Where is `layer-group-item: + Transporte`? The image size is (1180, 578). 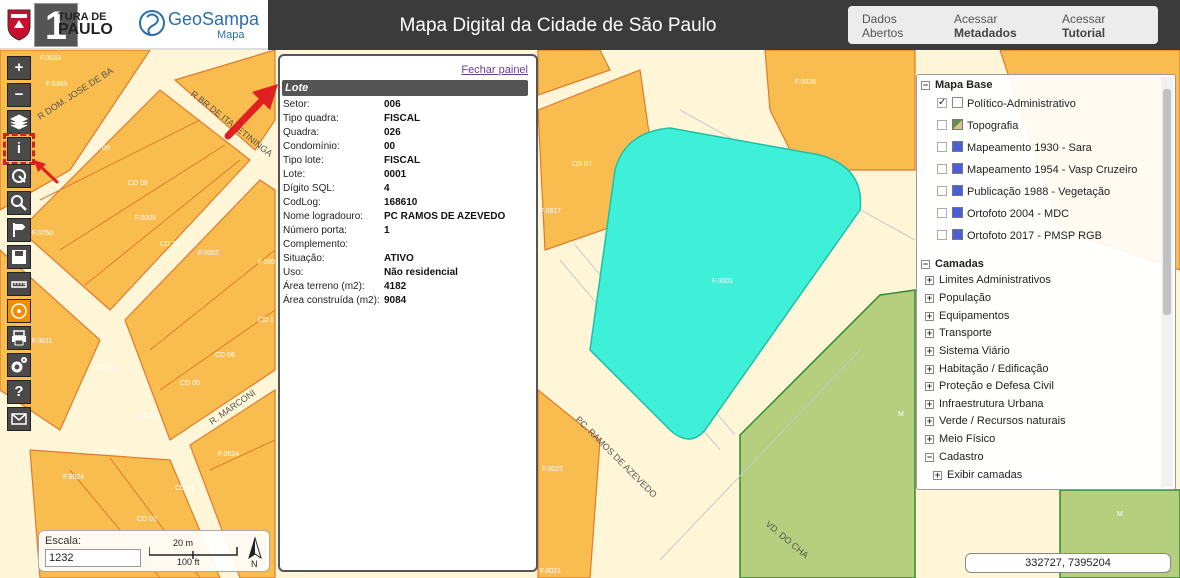
layer-group-item: + Transporte is located at coordinates (958, 333).